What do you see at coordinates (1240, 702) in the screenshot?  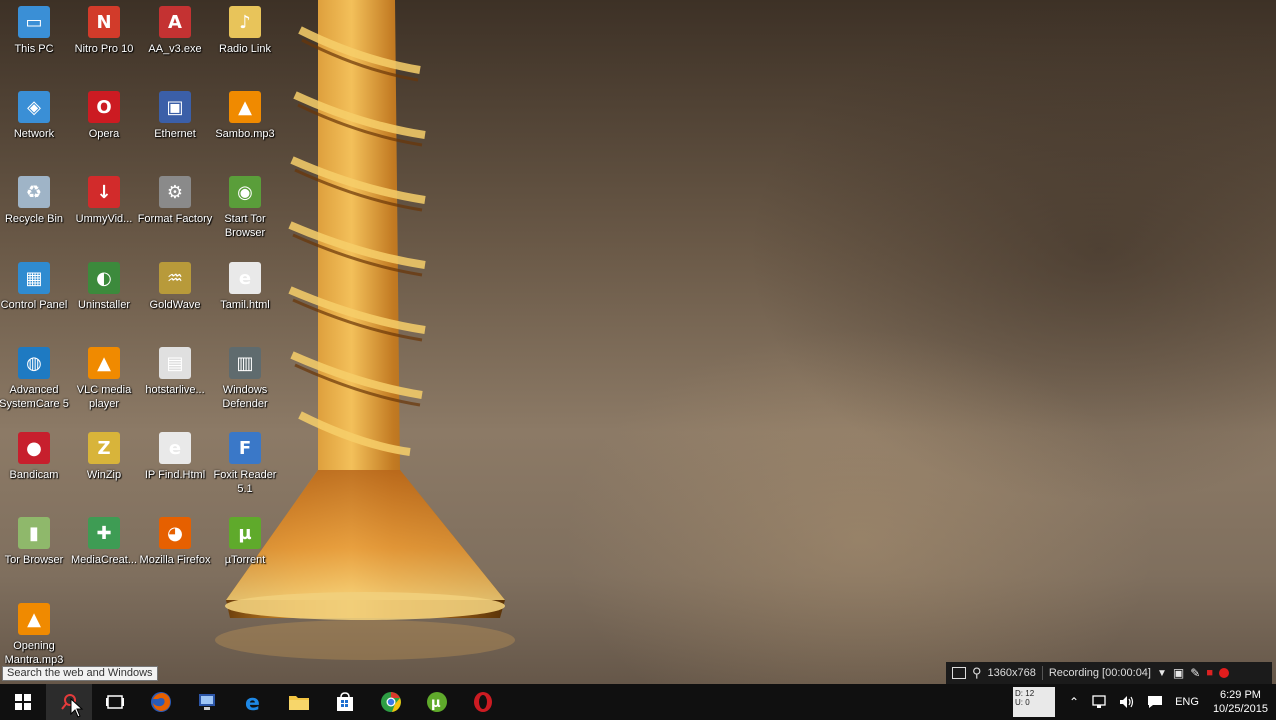 I see `clock: 6:29 PM 10/25/2015` at bounding box center [1240, 702].